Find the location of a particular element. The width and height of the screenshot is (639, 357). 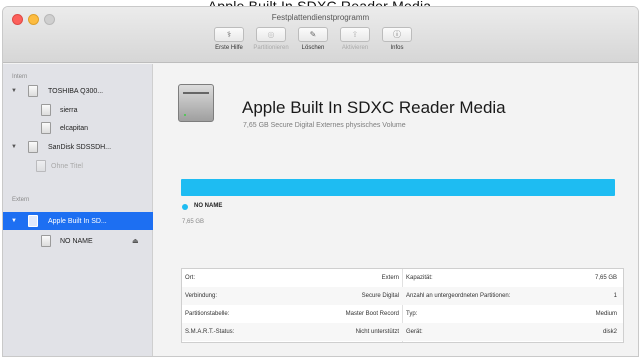

first-aid-label: Erste Hilfe is located at coordinates (229, 48).